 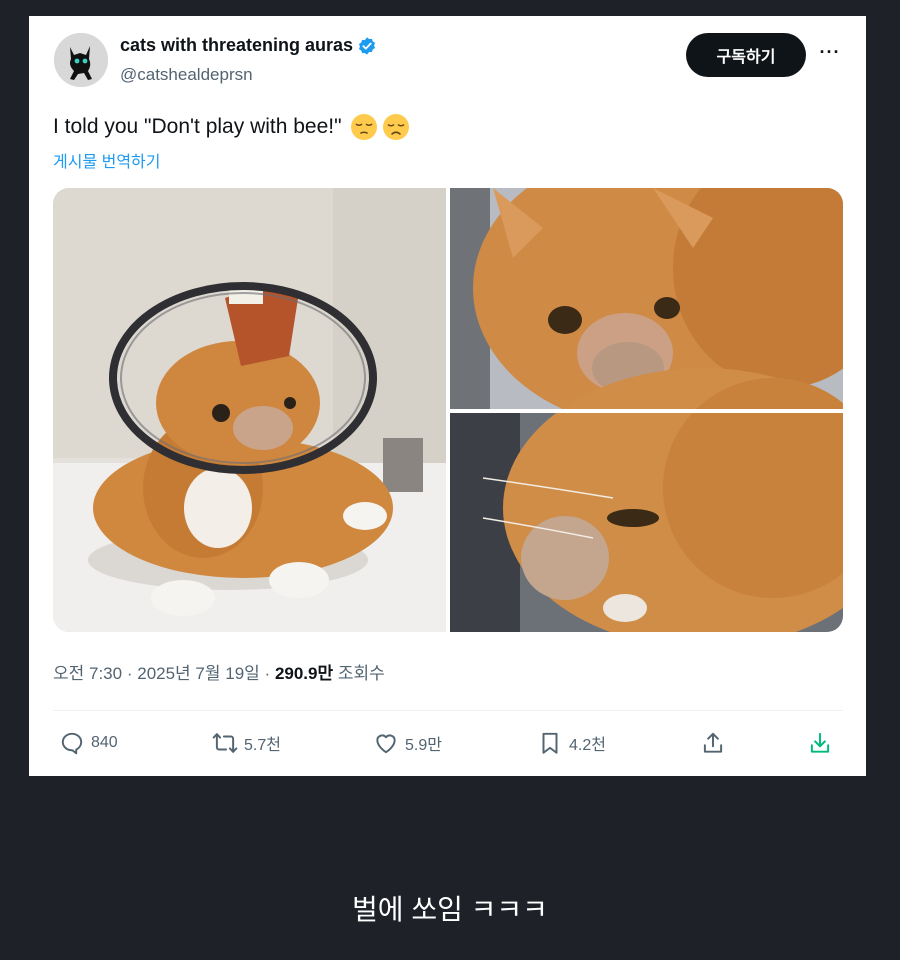 I want to click on reply-icon, so click(x=72, y=743).